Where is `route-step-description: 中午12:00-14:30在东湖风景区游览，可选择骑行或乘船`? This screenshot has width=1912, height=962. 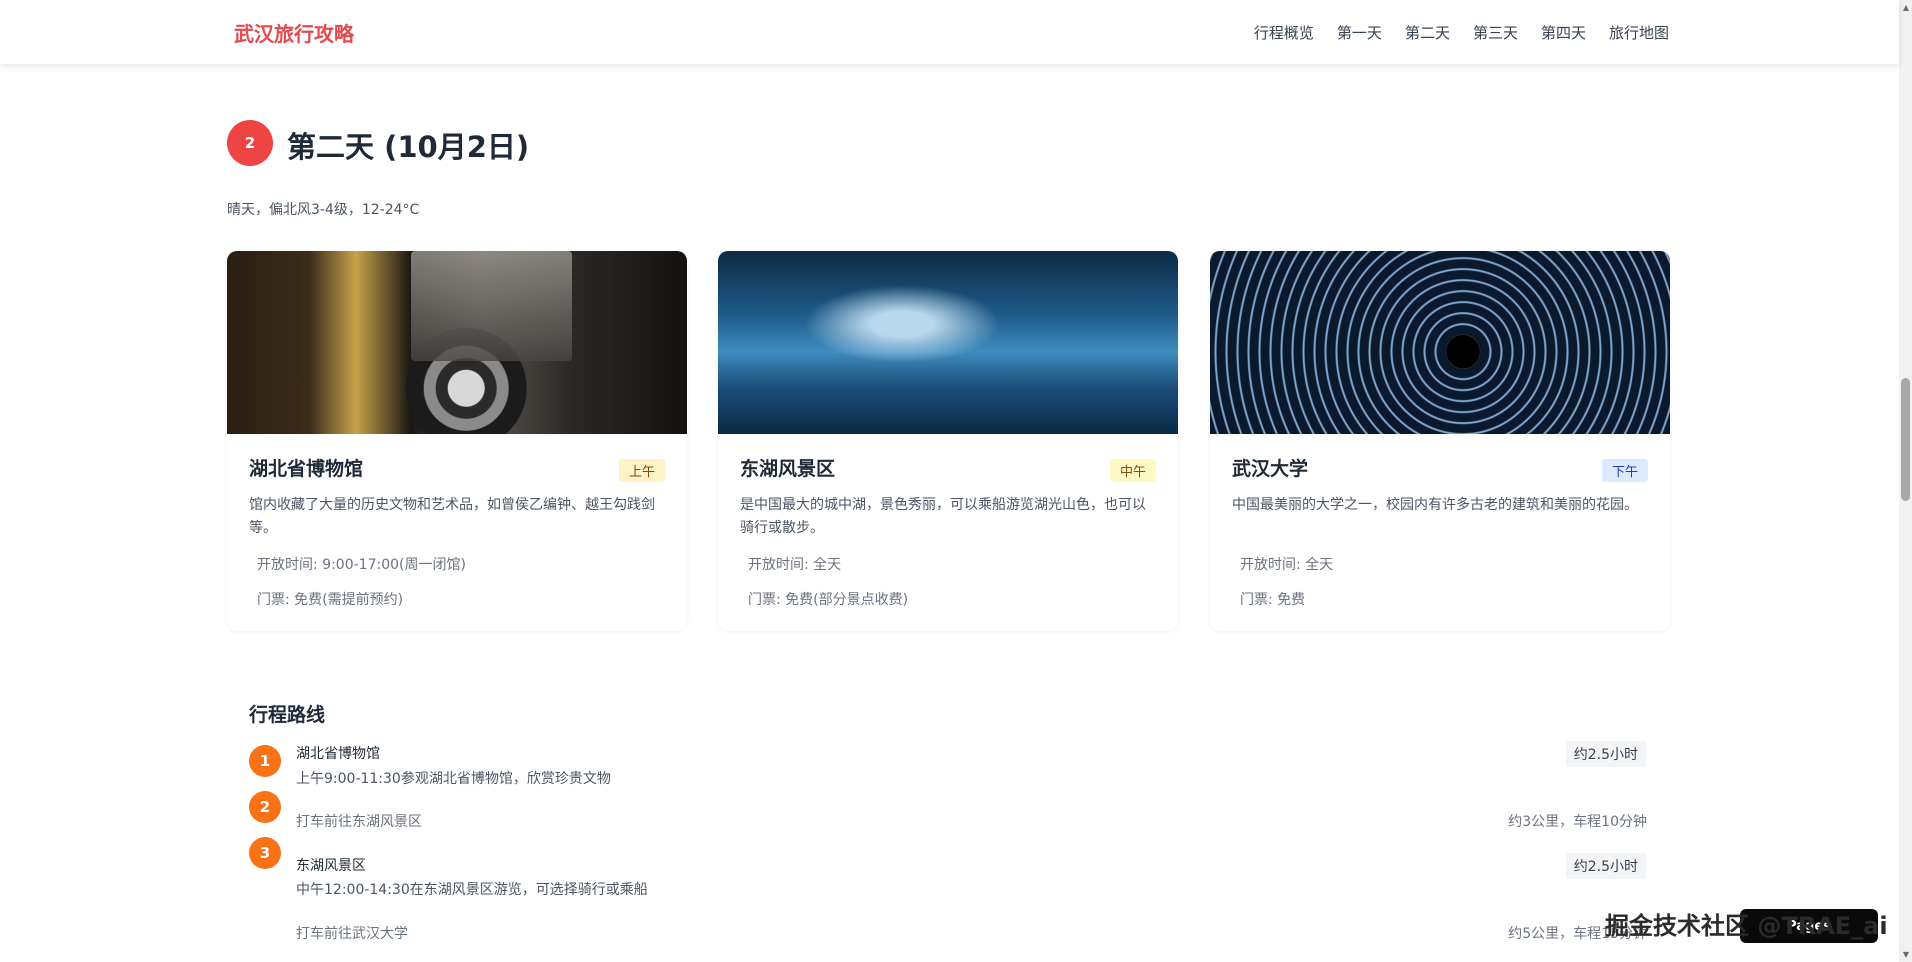 route-step-description: 中午12:00-14:30在东湖风景区游览，可选择骑行或乘船 is located at coordinates (472, 890).